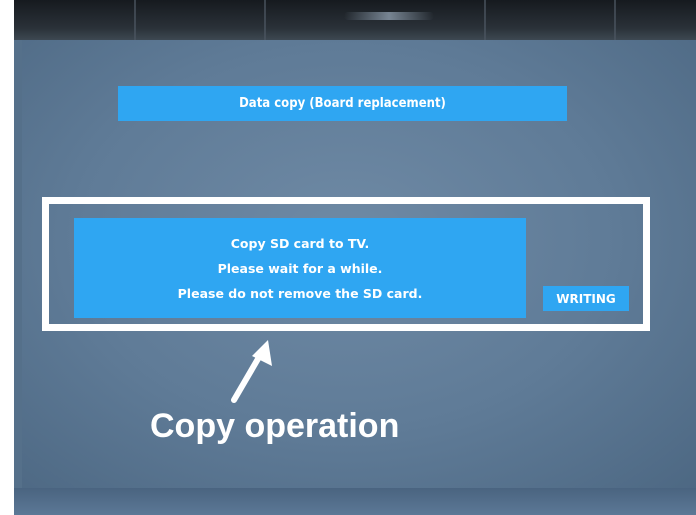 This screenshot has width=696, height=515. What do you see at coordinates (389, 16) in the screenshot?
I see `bezel-reflection` at bounding box center [389, 16].